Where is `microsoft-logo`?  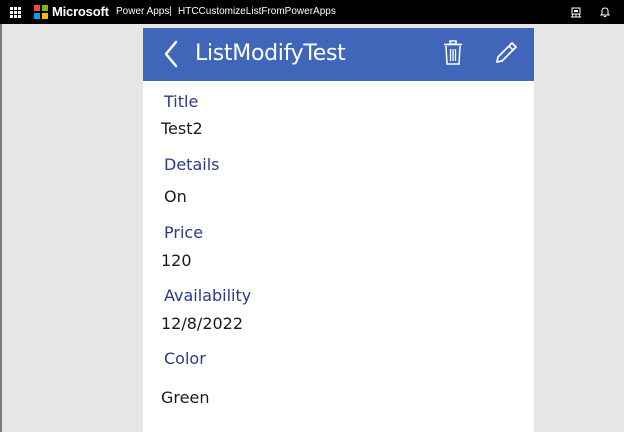
microsoft-logo is located at coordinates (41, 12).